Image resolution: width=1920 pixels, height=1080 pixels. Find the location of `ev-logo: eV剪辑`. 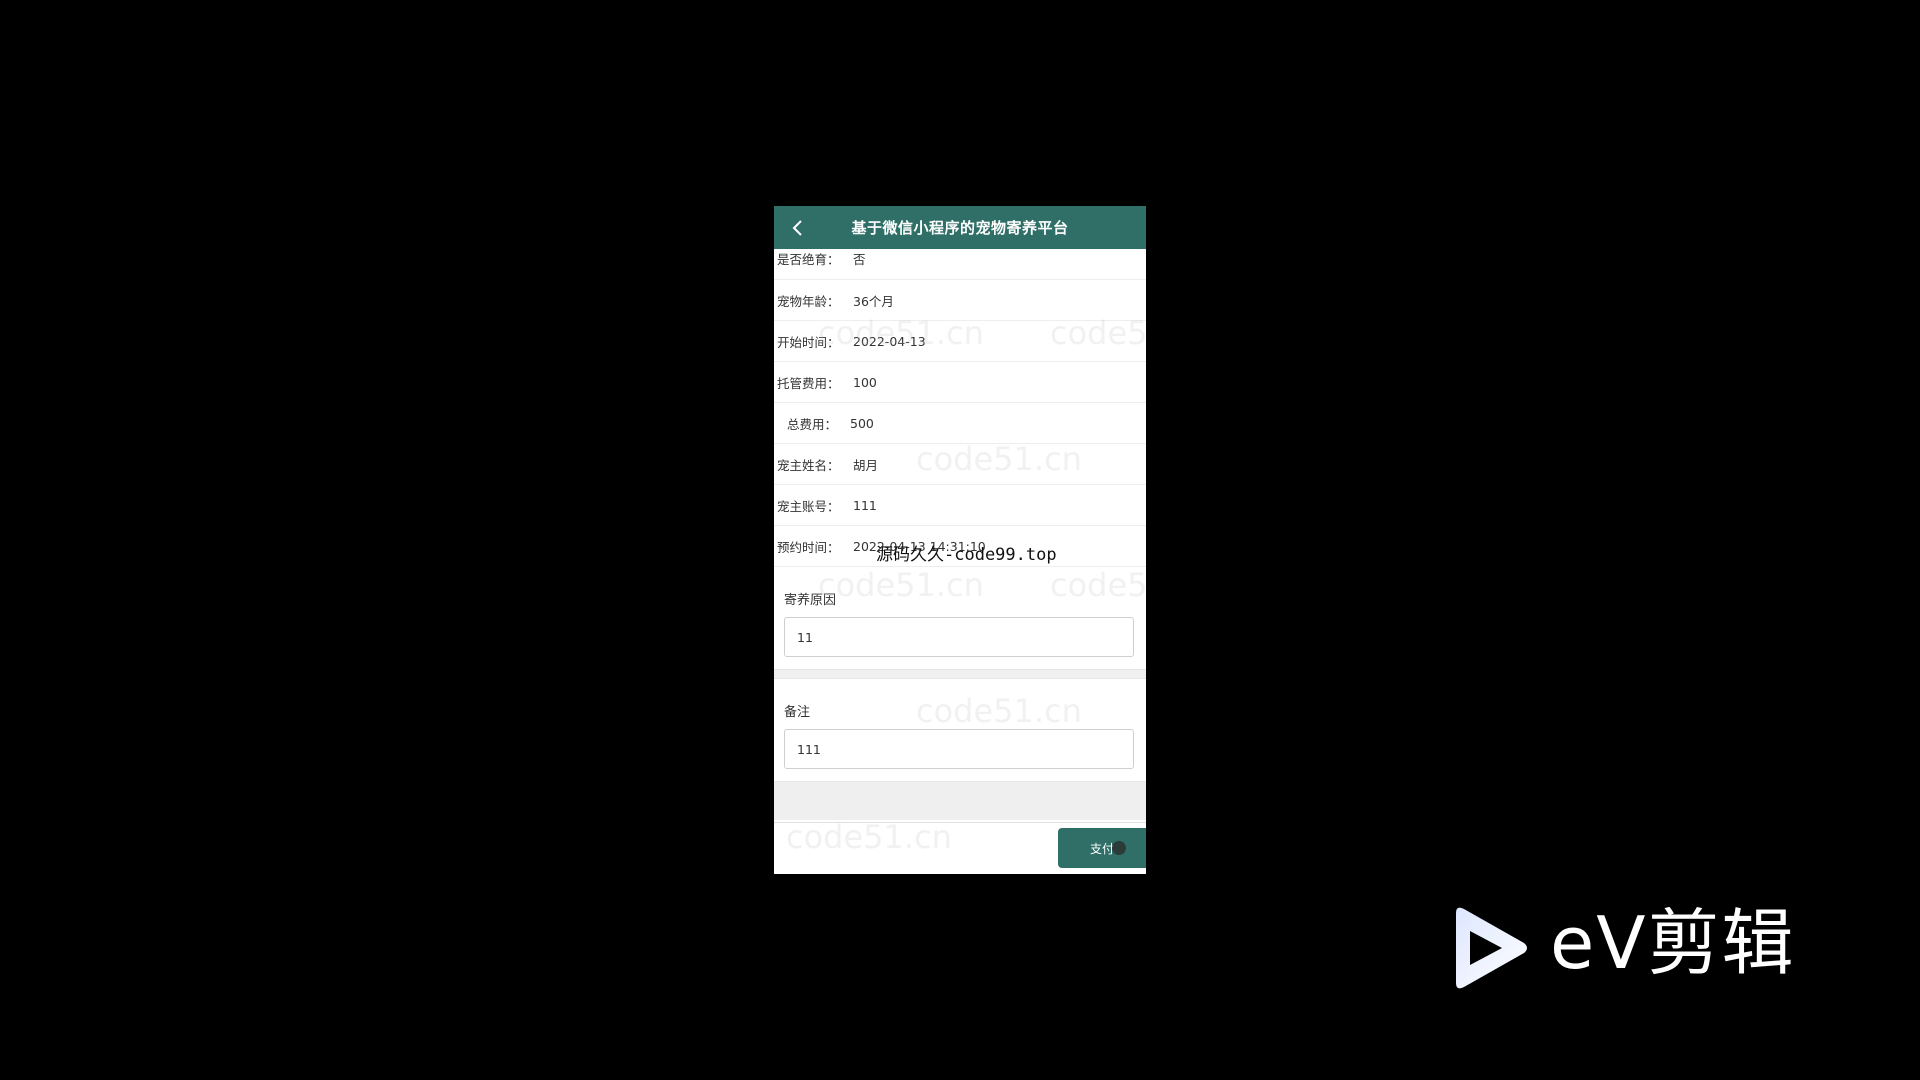

ev-logo: eV剪辑 is located at coordinates (1640, 950).